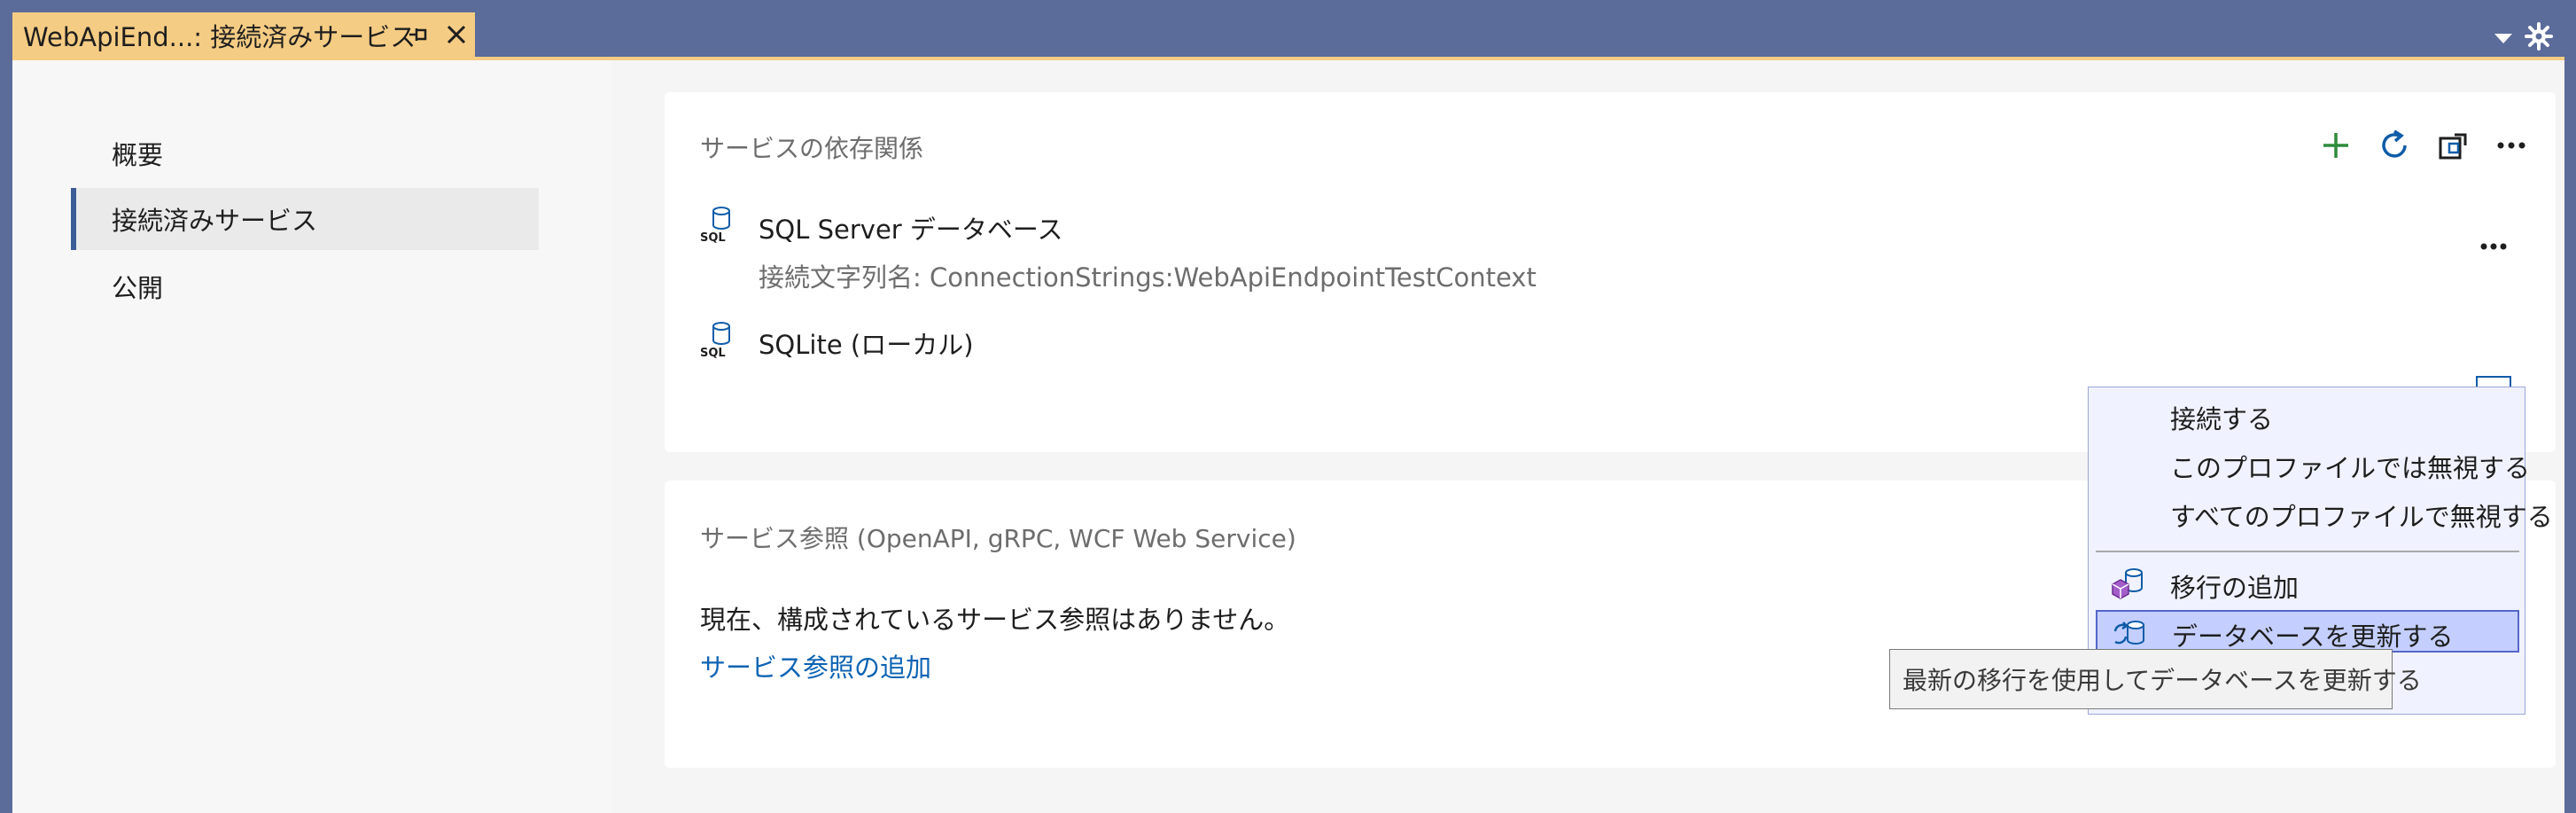  Describe the element at coordinates (2503, 38) in the screenshot. I see `chevron-down-icon` at that location.